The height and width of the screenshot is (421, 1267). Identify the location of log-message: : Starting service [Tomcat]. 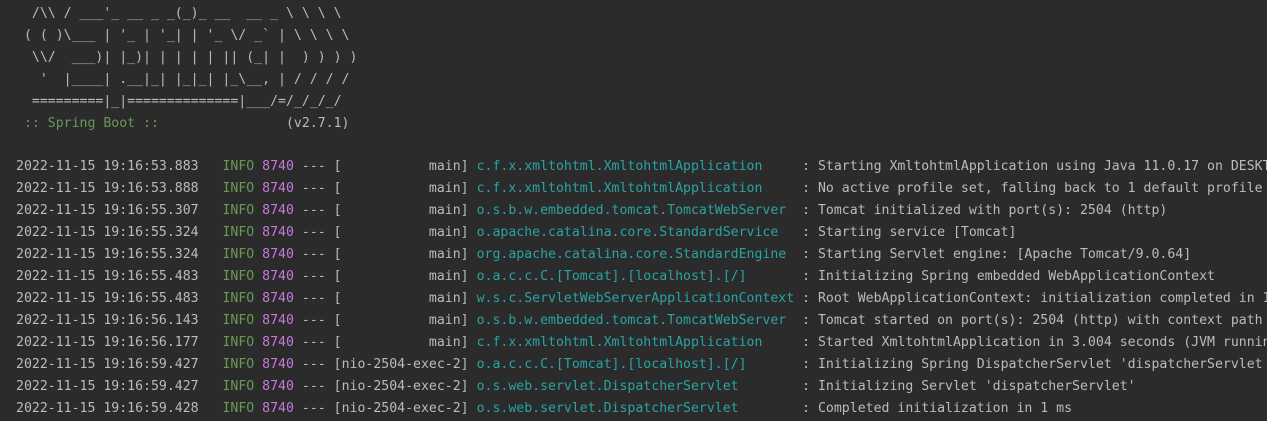
(905, 232).